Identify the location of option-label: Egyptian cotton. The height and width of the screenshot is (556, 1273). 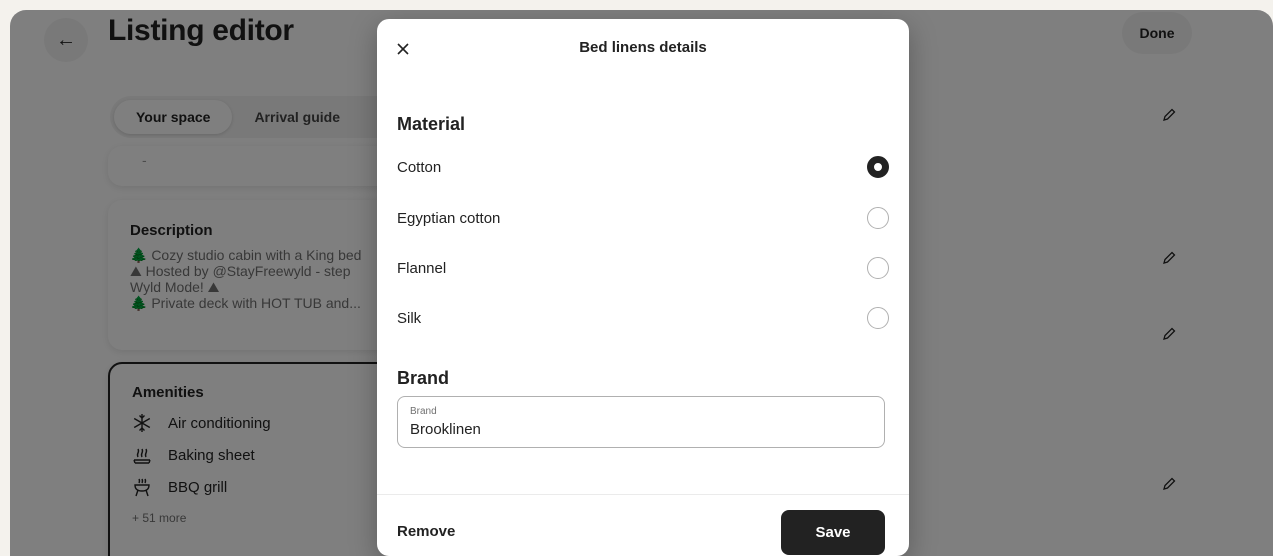
(449, 218).